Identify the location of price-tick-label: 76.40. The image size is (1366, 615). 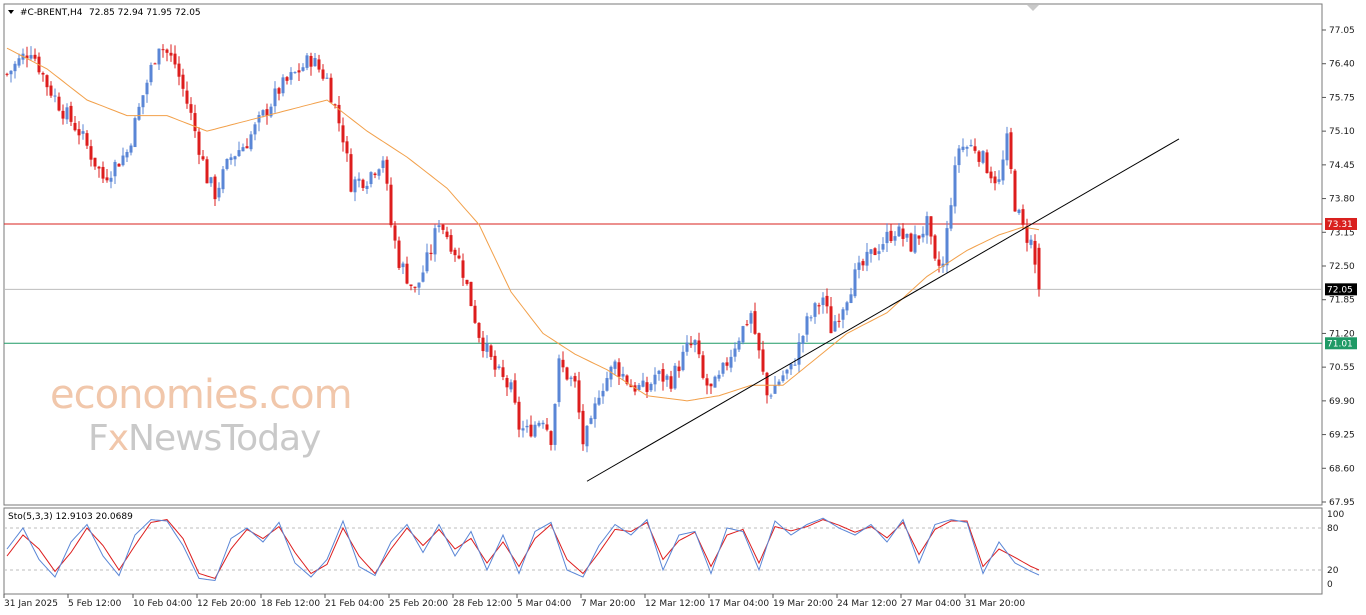
(1342, 65).